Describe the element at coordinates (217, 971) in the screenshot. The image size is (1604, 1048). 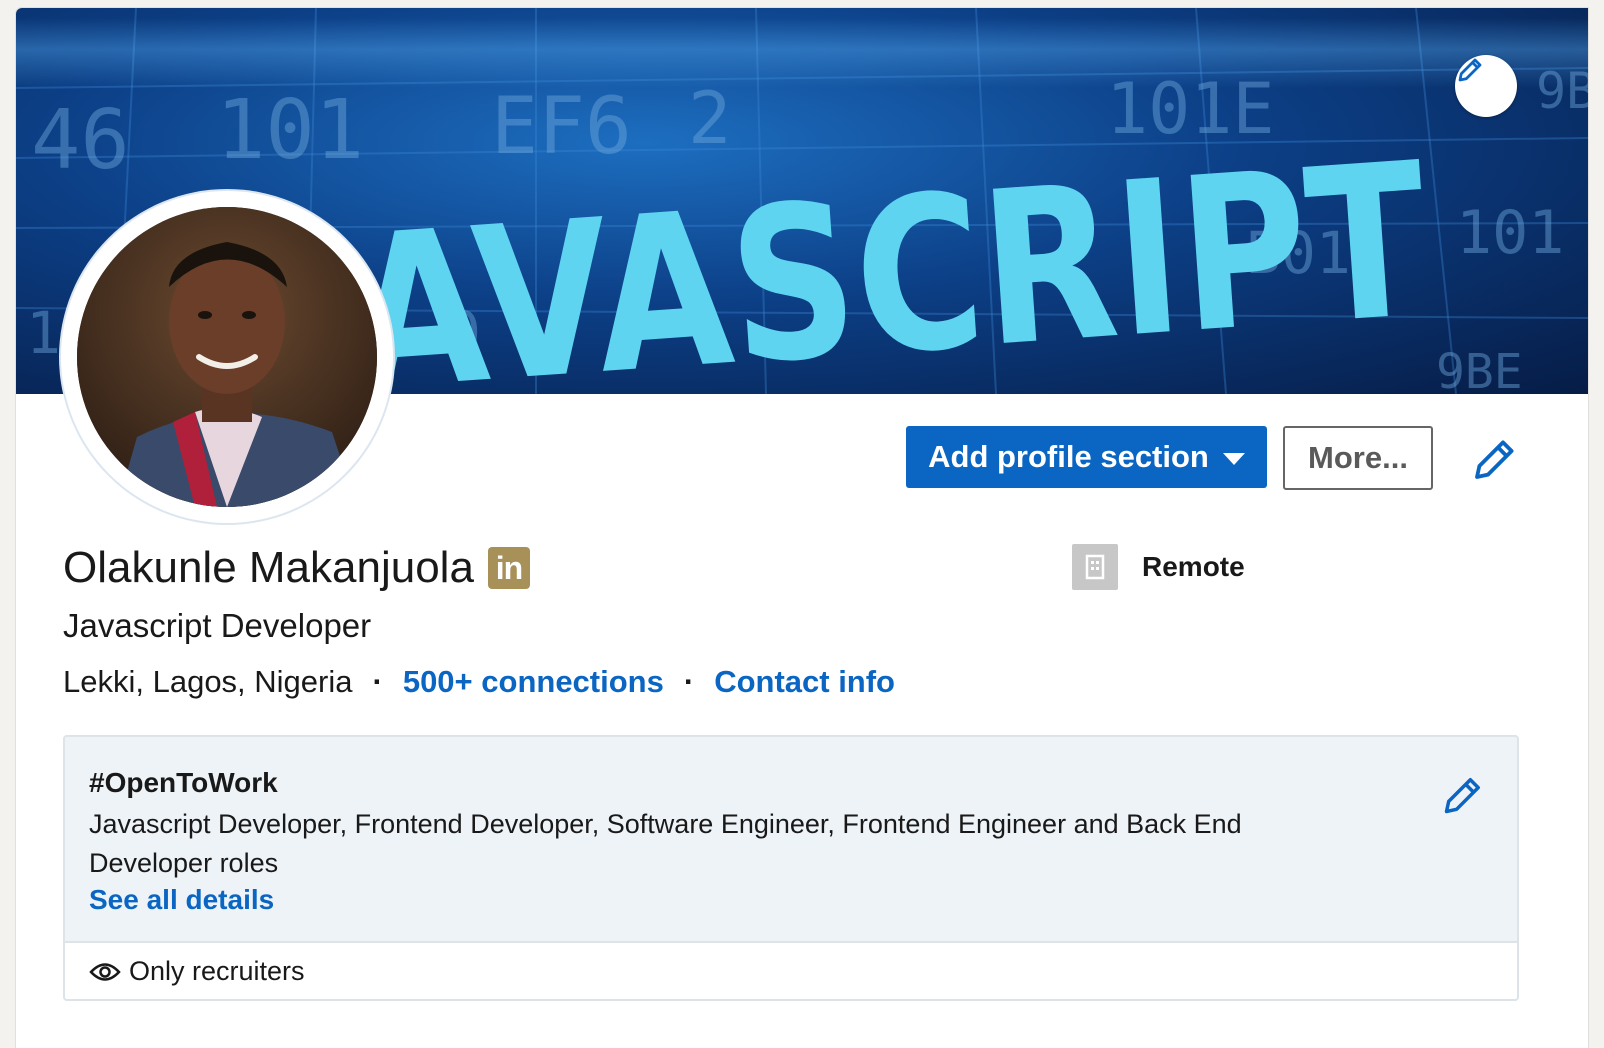
I see `visibility-label: Only recruiters` at that location.